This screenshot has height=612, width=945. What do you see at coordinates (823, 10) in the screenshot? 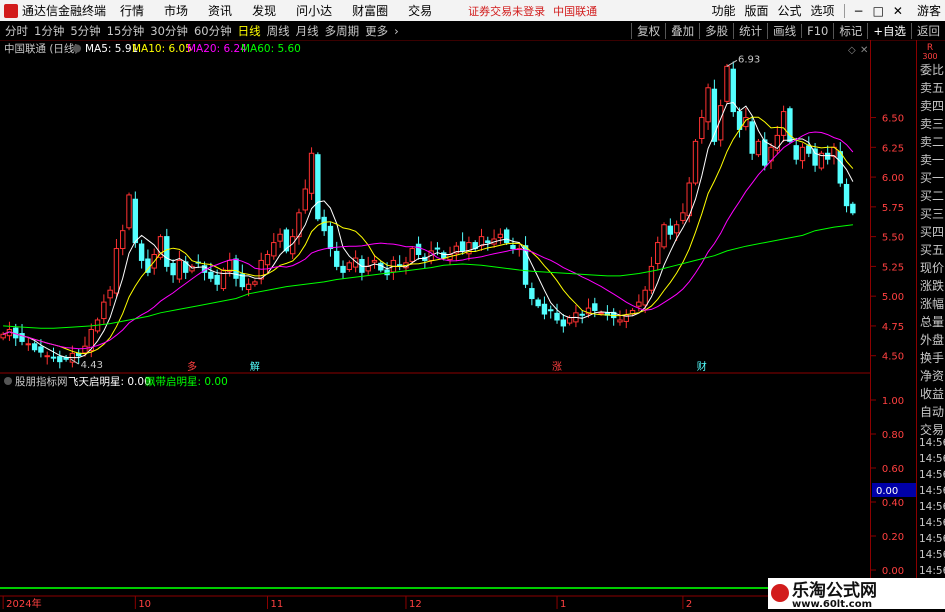
I see `menu-xuanxiang: 选项` at bounding box center [823, 10].